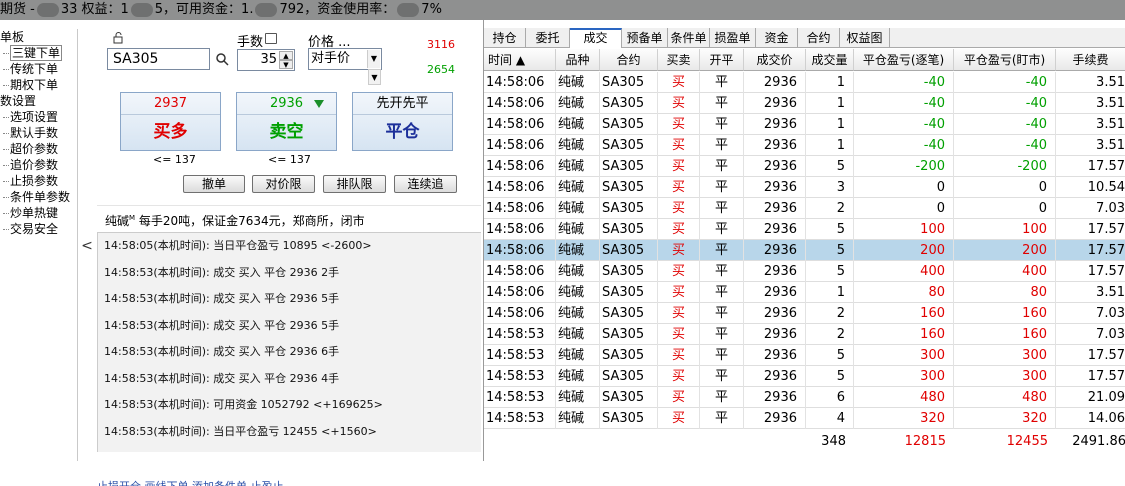  I want to click on table-row: 14:58:06 纯碱 SA305 买平 2936 1 80 80 3.51, so click(804, 292).